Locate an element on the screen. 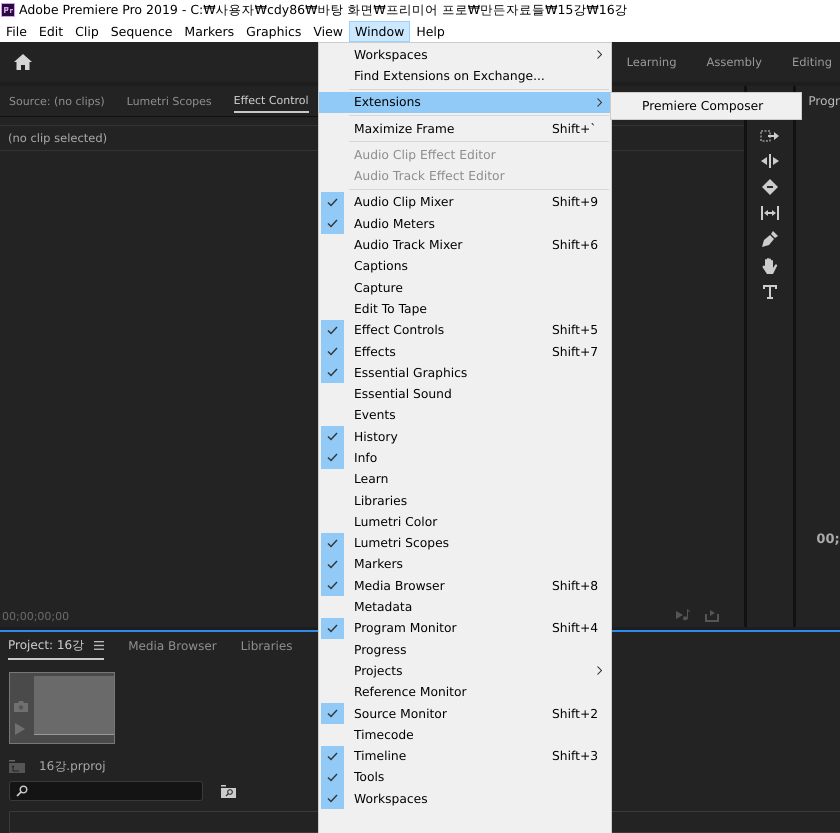  search-icon is located at coordinates (22, 791).